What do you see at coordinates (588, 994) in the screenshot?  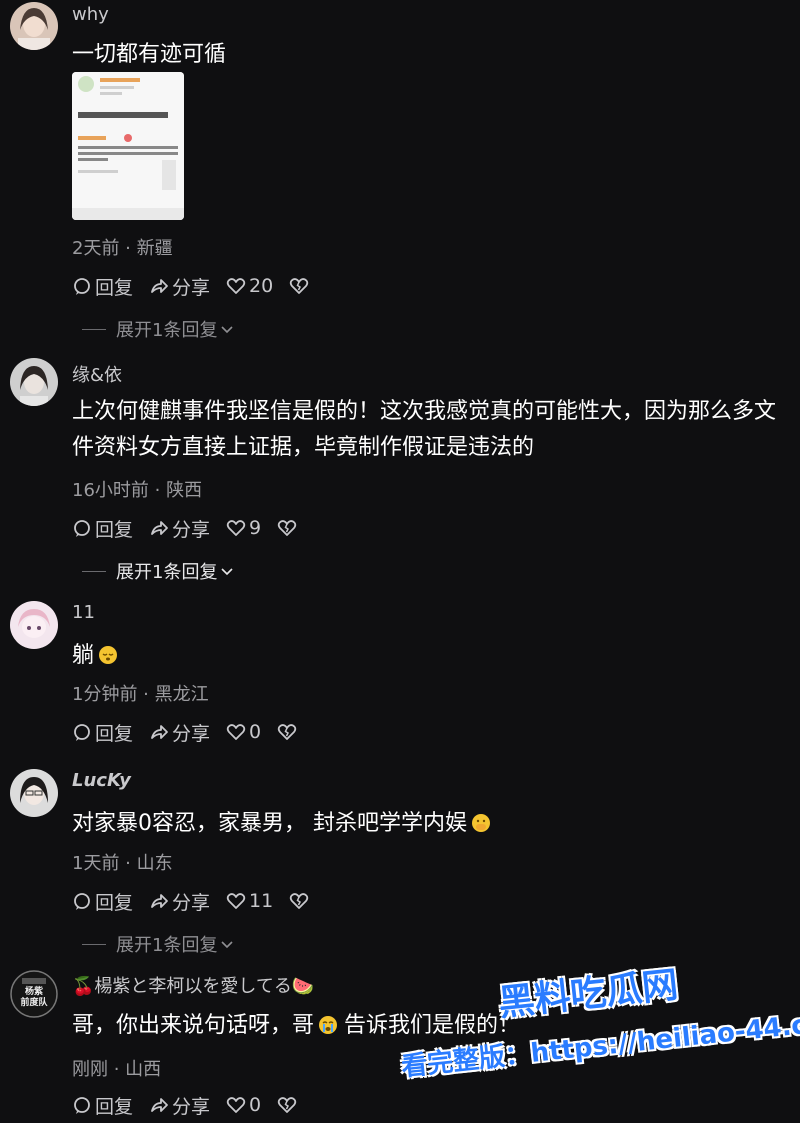 I see `watermark-title: 黑料吃瓜网` at bounding box center [588, 994].